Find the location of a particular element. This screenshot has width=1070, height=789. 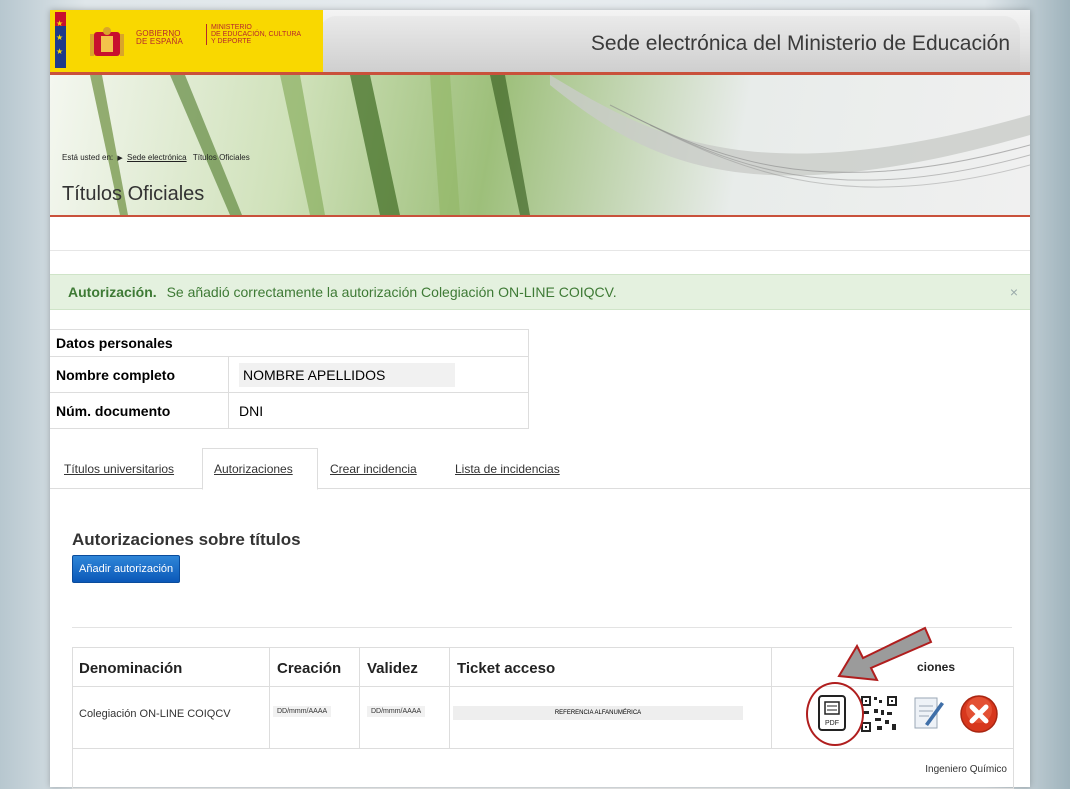

col-header-name: Denominación is located at coordinates (131, 668).